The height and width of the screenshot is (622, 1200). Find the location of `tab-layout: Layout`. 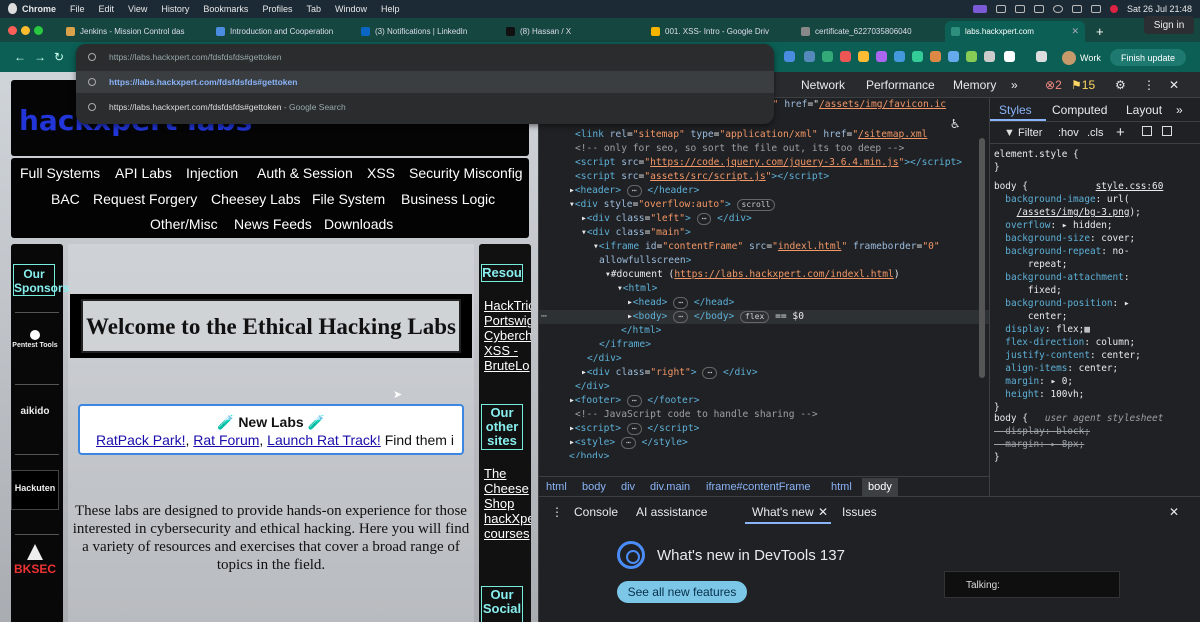

tab-layout: Layout is located at coordinates (1144, 110).